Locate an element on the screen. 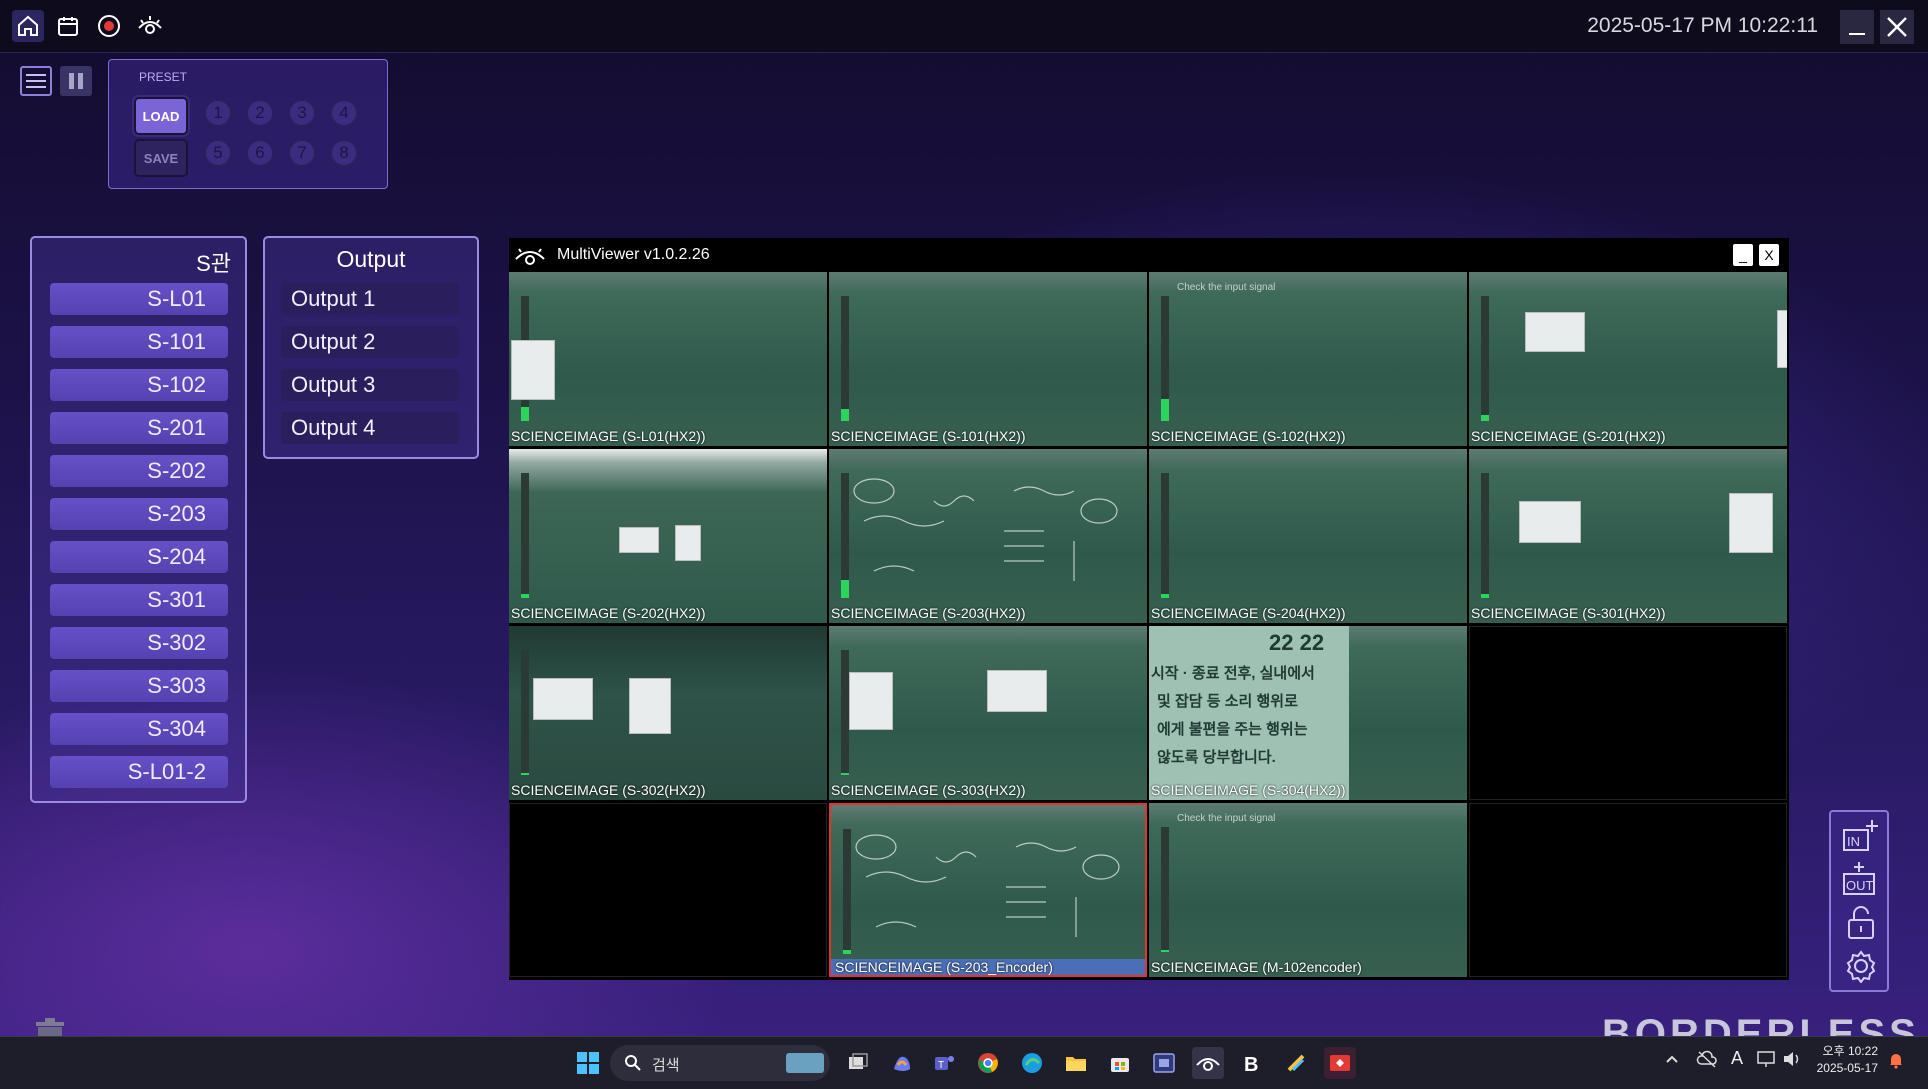 The height and width of the screenshot is (1089, 1928). video-cell: SCIENCEIMAGE (S-302(HX2)) is located at coordinates (668, 713).